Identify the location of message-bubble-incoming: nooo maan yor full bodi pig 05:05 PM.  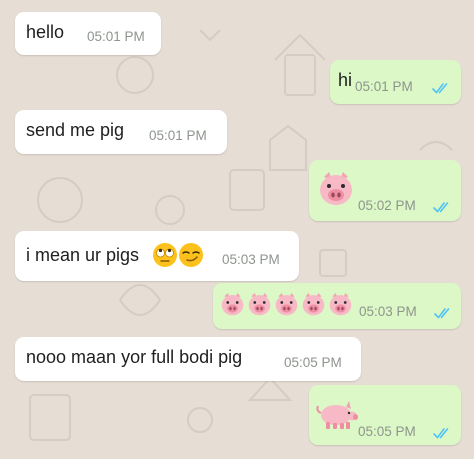
(188, 359).